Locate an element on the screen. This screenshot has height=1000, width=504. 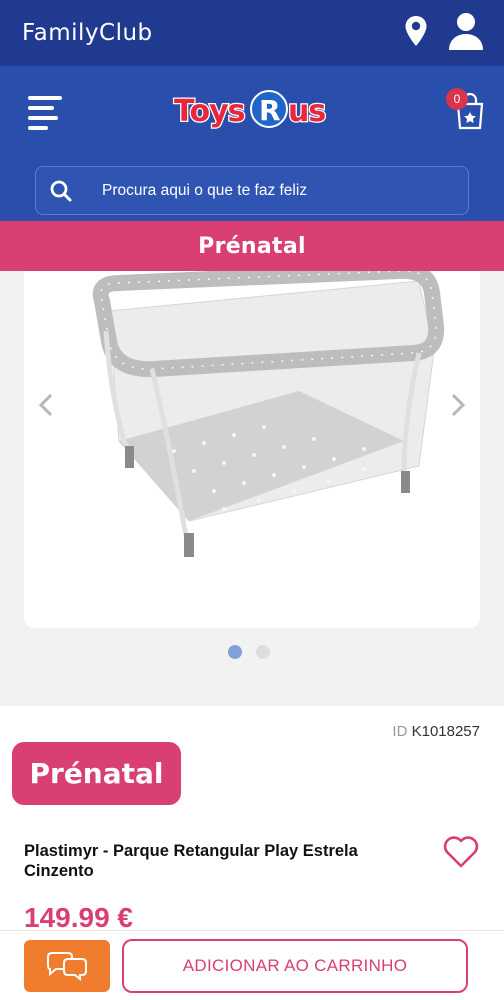
search-icon is located at coordinates (61, 191).